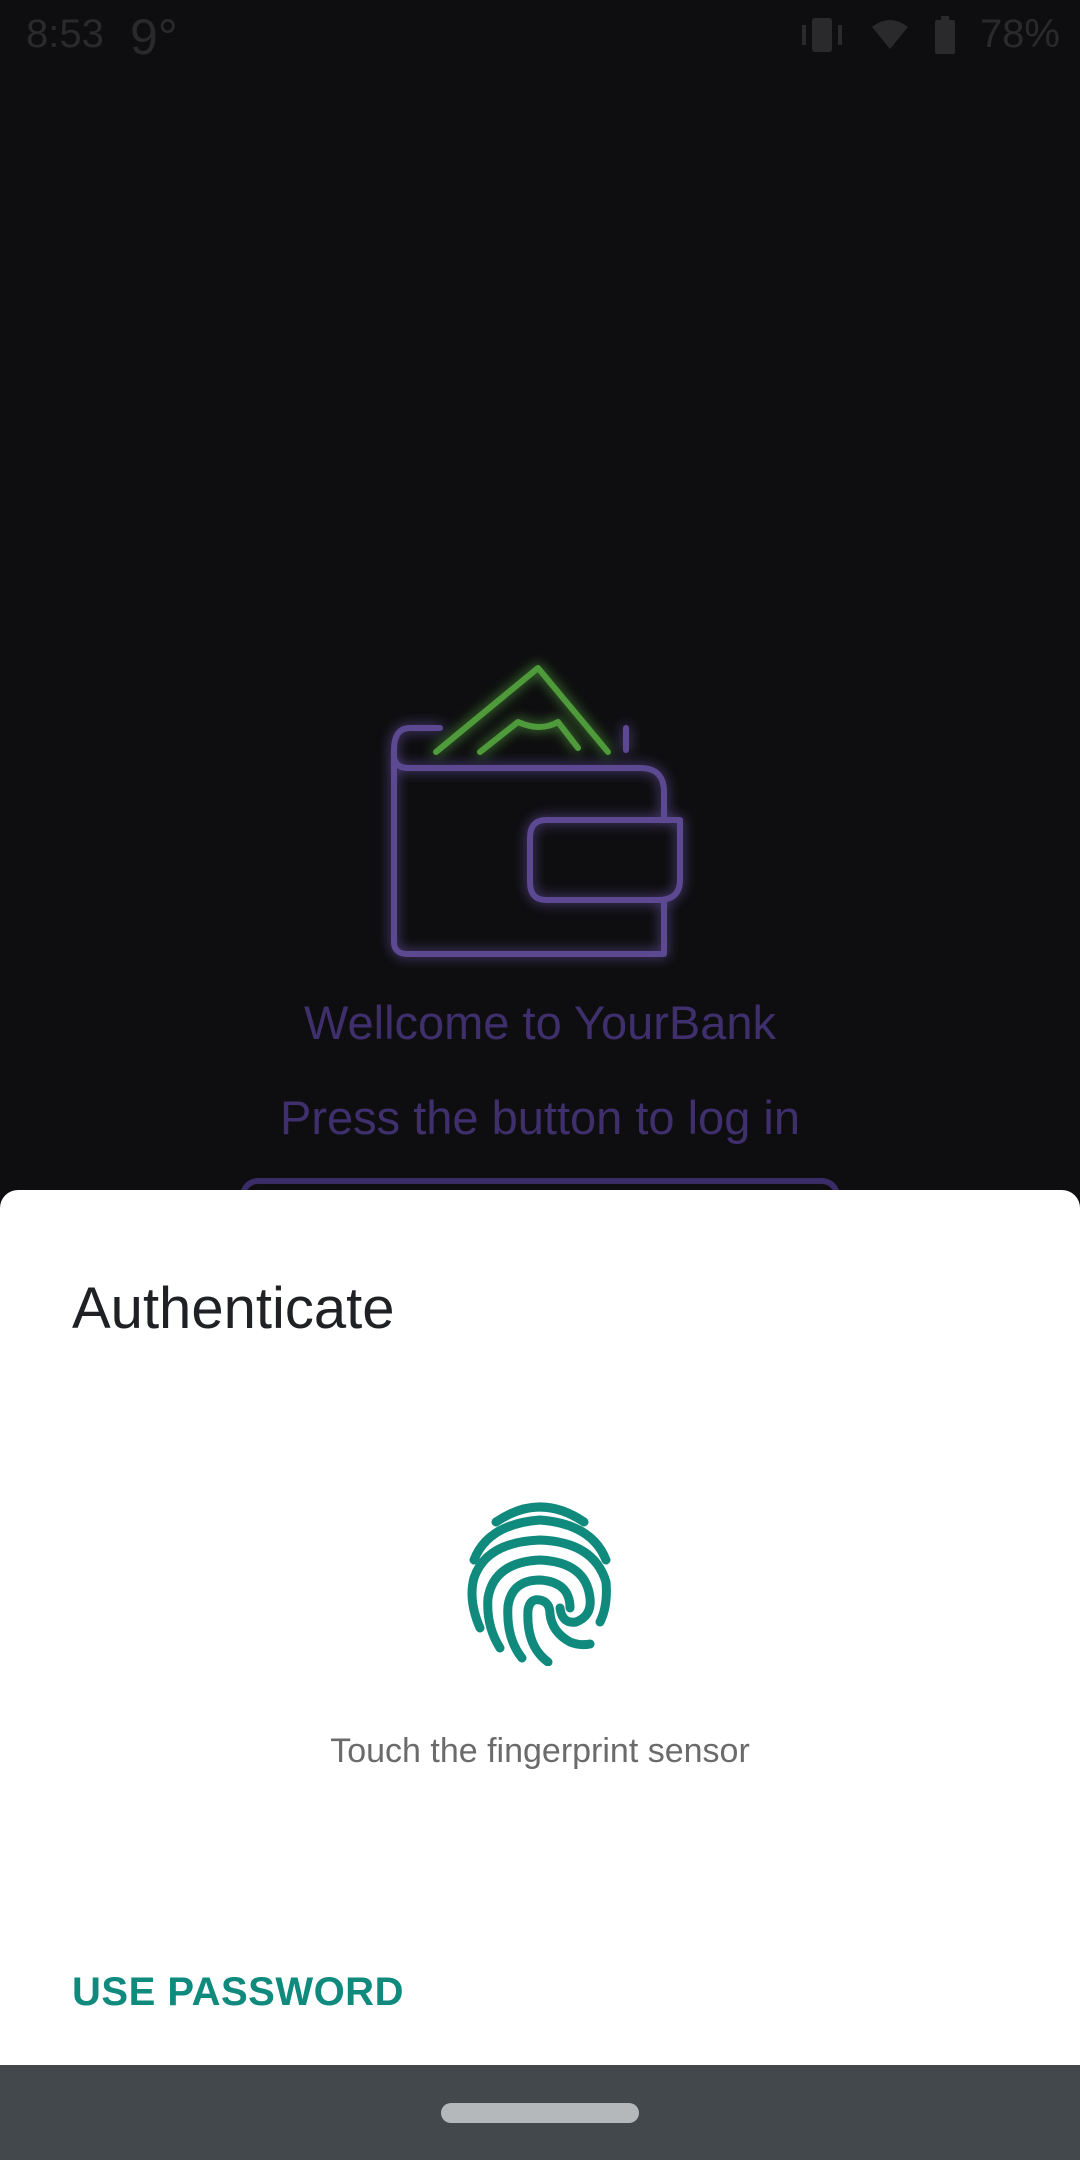  What do you see at coordinates (929, 34) in the screenshot?
I see `status-icons: 78%` at bounding box center [929, 34].